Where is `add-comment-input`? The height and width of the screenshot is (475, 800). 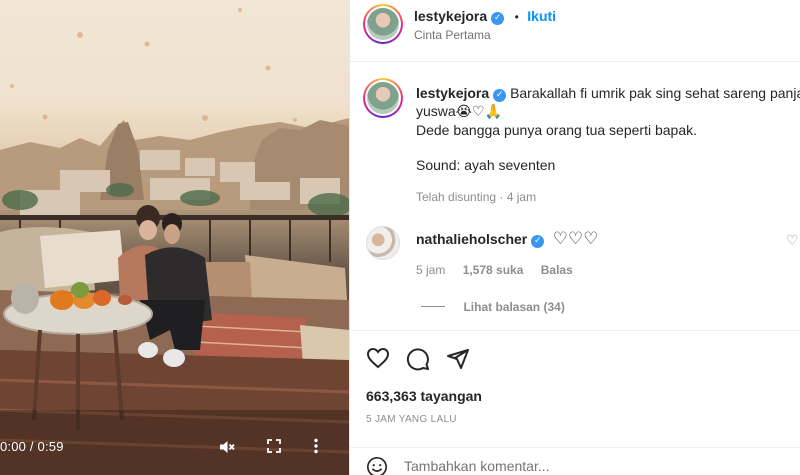
add-comment-input is located at coordinates (584, 466).